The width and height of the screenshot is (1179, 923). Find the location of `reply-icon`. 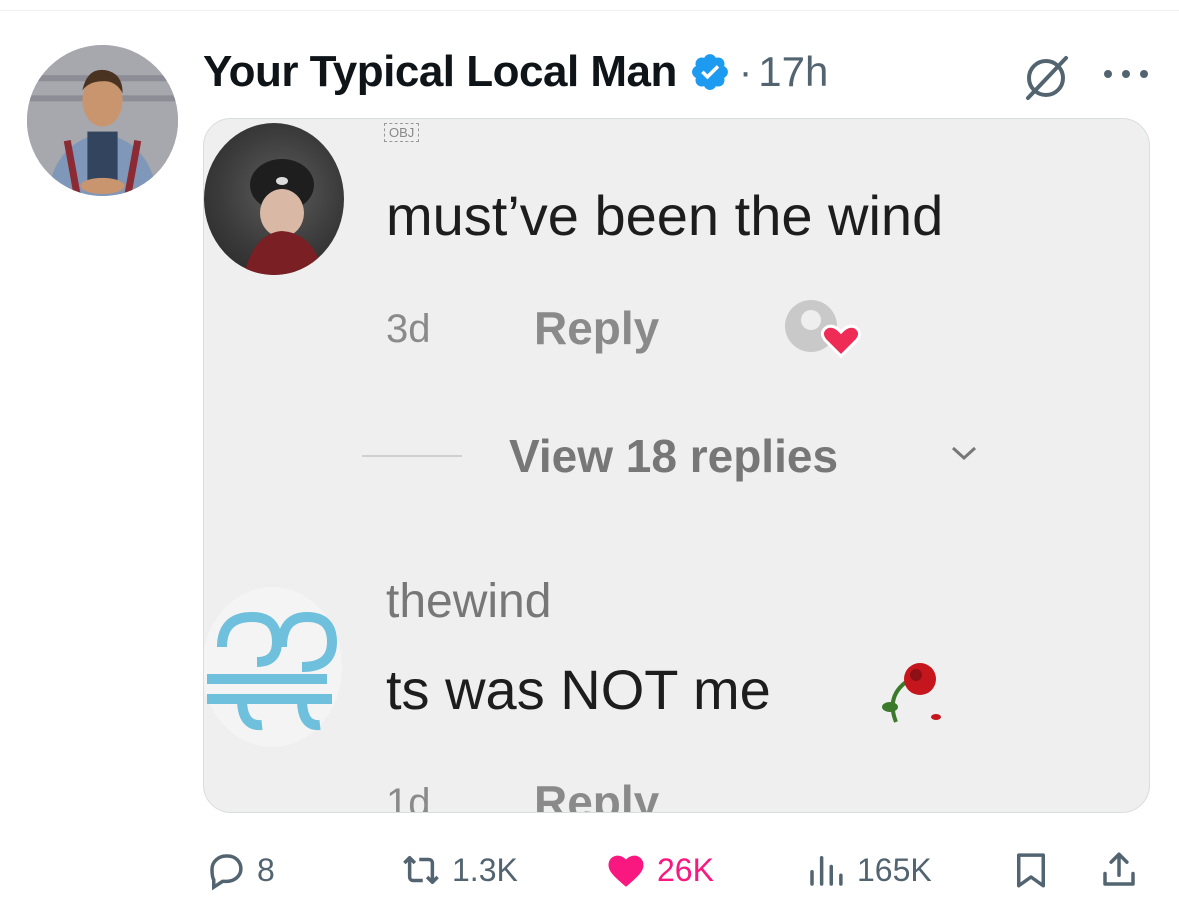

reply-icon is located at coordinates (226, 872).